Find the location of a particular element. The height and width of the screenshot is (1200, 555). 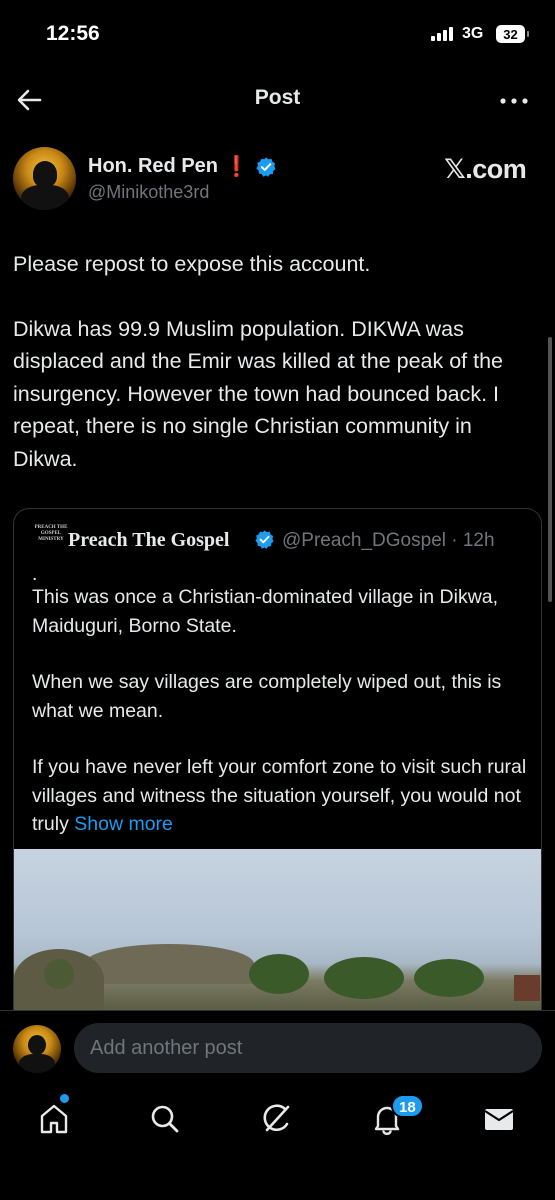

quote-media-image is located at coordinates (277, 929).